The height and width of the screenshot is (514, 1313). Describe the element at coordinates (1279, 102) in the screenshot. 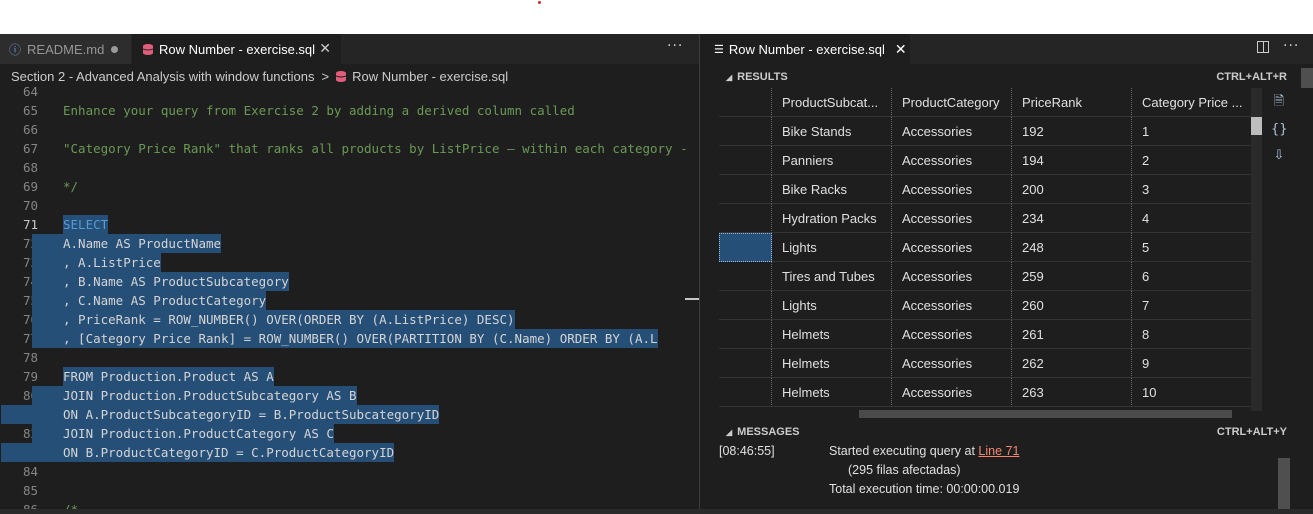

I see `save-as-csv-icon: 🗎` at that location.